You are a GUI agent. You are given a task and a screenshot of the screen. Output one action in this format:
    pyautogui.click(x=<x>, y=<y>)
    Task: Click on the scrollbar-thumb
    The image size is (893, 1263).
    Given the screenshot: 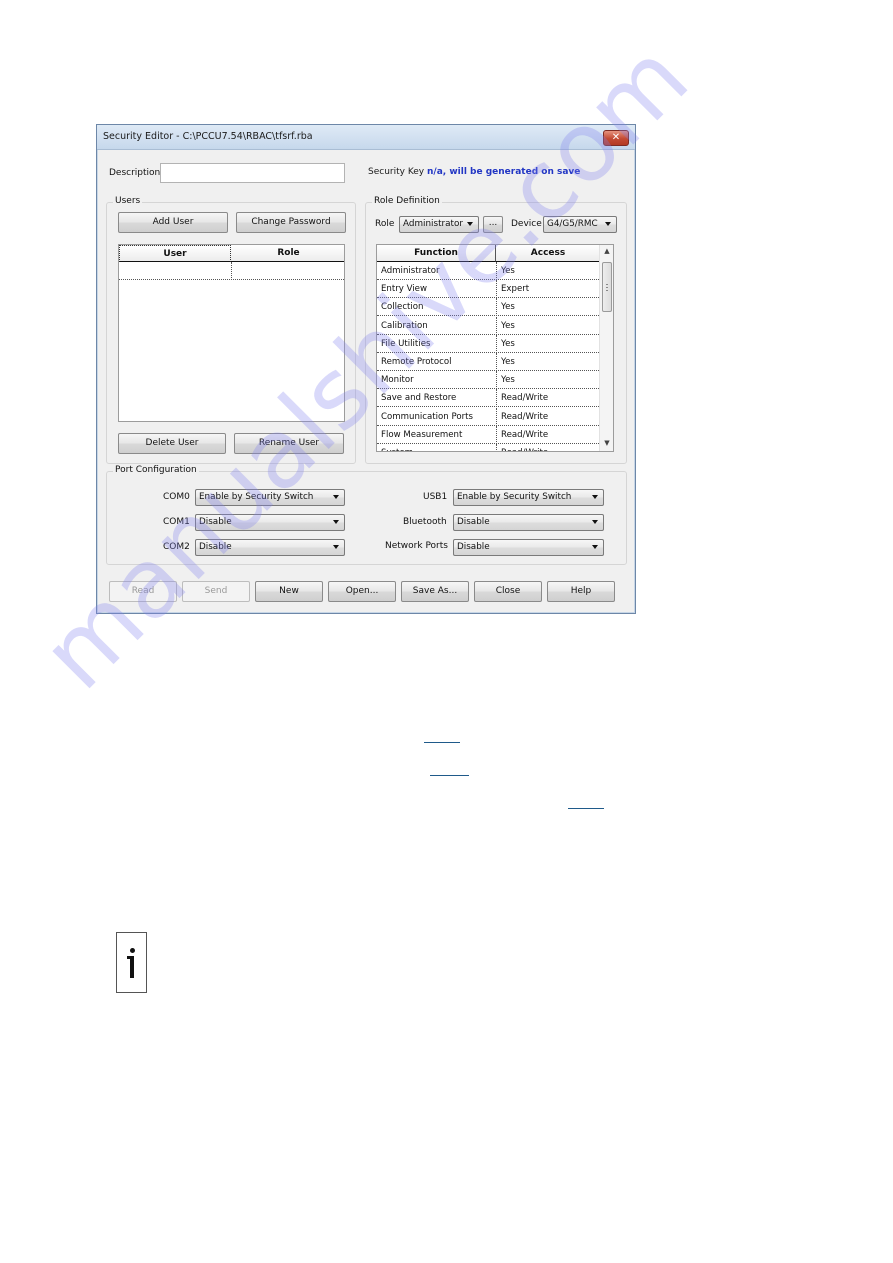 What is the action you would take?
    pyautogui.click(x=607, y=287)
    